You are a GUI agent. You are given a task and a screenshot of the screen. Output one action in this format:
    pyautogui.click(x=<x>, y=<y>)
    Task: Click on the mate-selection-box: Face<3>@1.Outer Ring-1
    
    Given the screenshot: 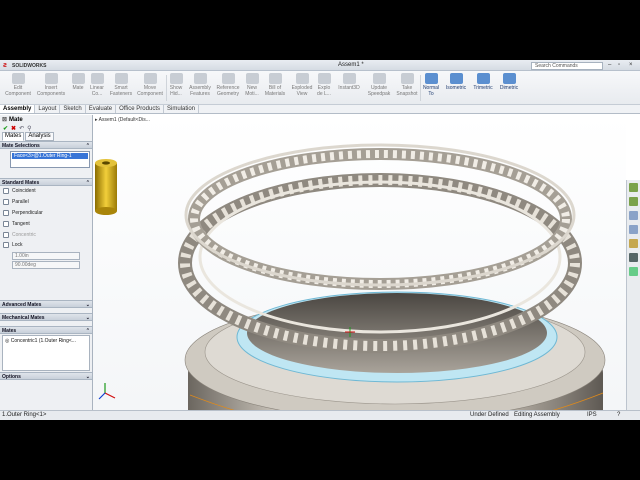 What is the action you would take?
    pyautogui.click(x=50, y=159)
    